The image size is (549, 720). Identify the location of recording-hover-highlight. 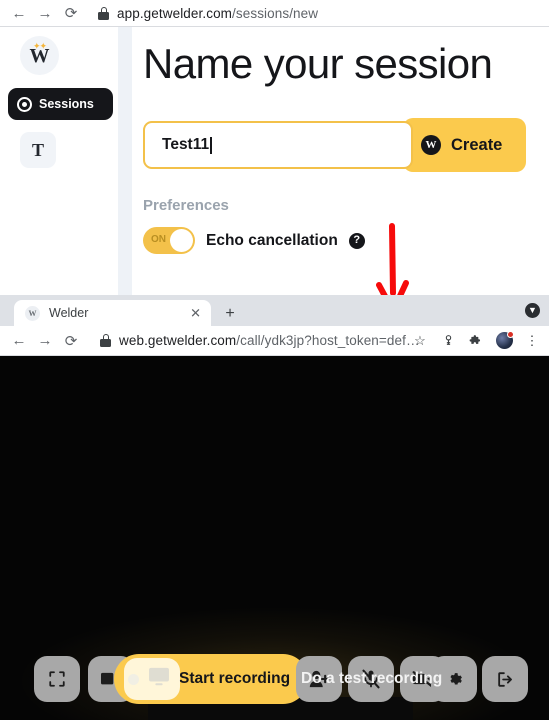
(152, 679).